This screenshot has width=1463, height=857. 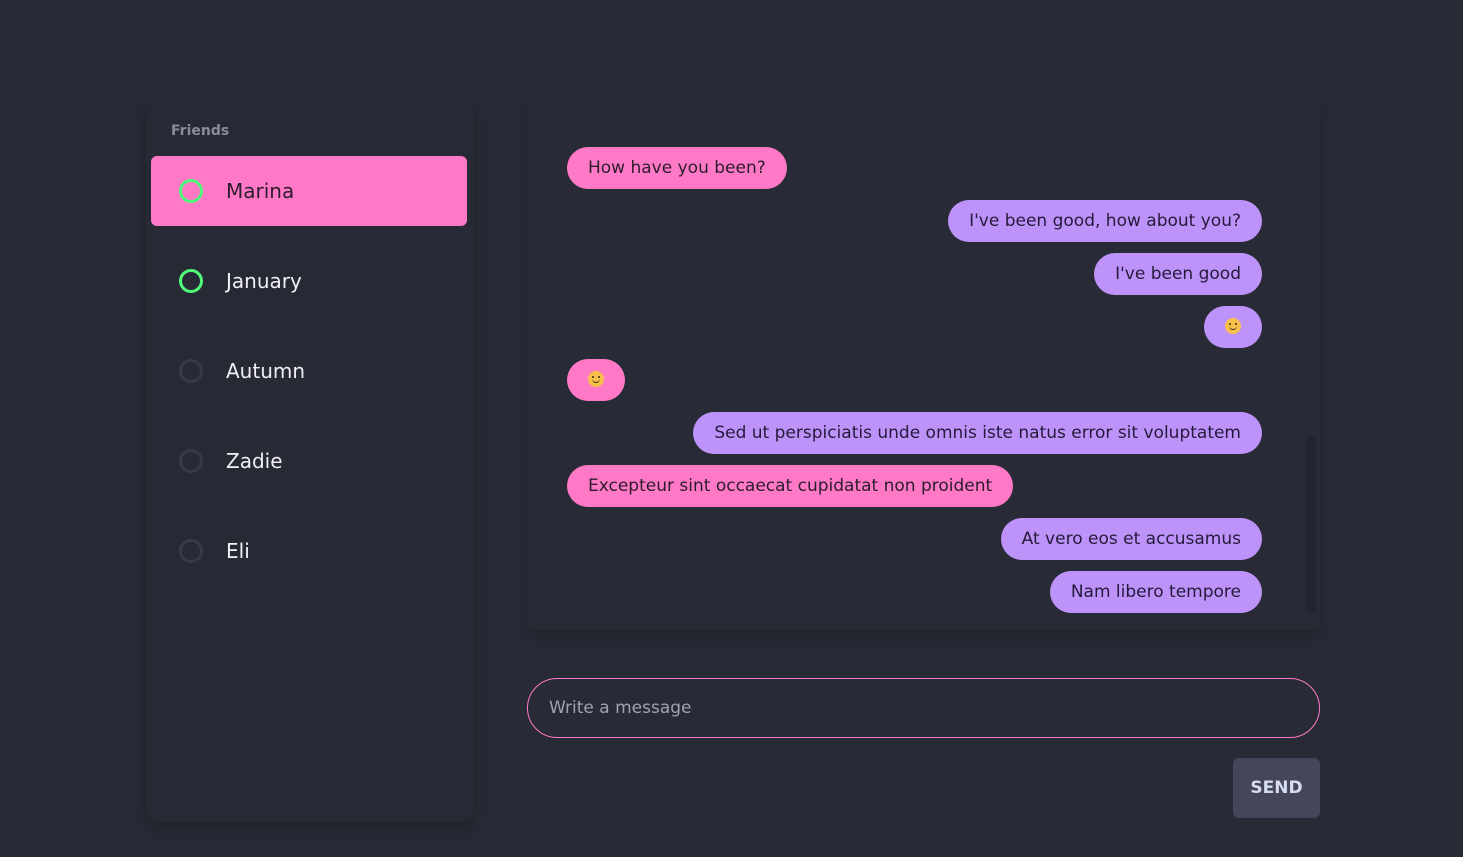 I want to click on message-row: I've been good, so click(x=914, y=274).